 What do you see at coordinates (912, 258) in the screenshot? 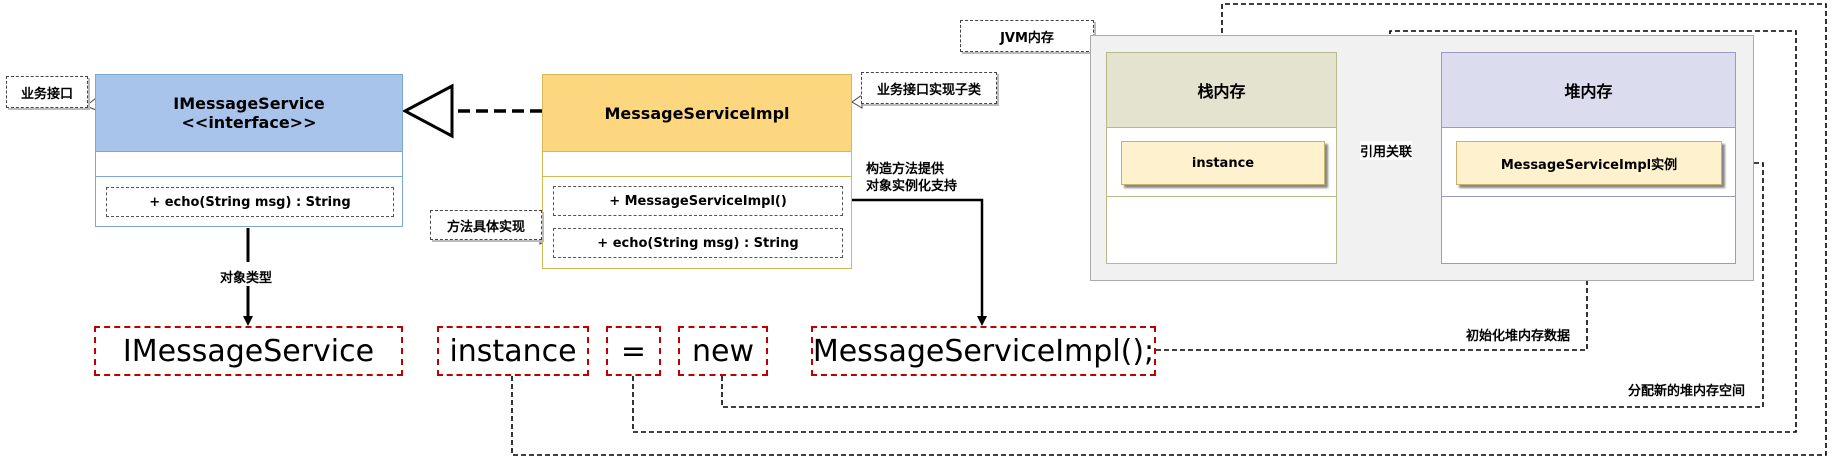
I see `constructor-line` at bounding box center [912, 258].